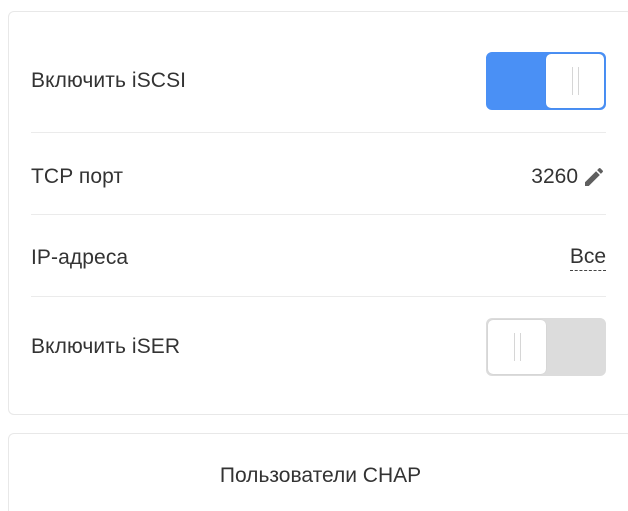 The width and height of the screenshot is (628, 511). What do you see at coordinates (106, 346) in the screenshot?
I see `iser-label: Включить iSER` at bounding box center [106, 346].